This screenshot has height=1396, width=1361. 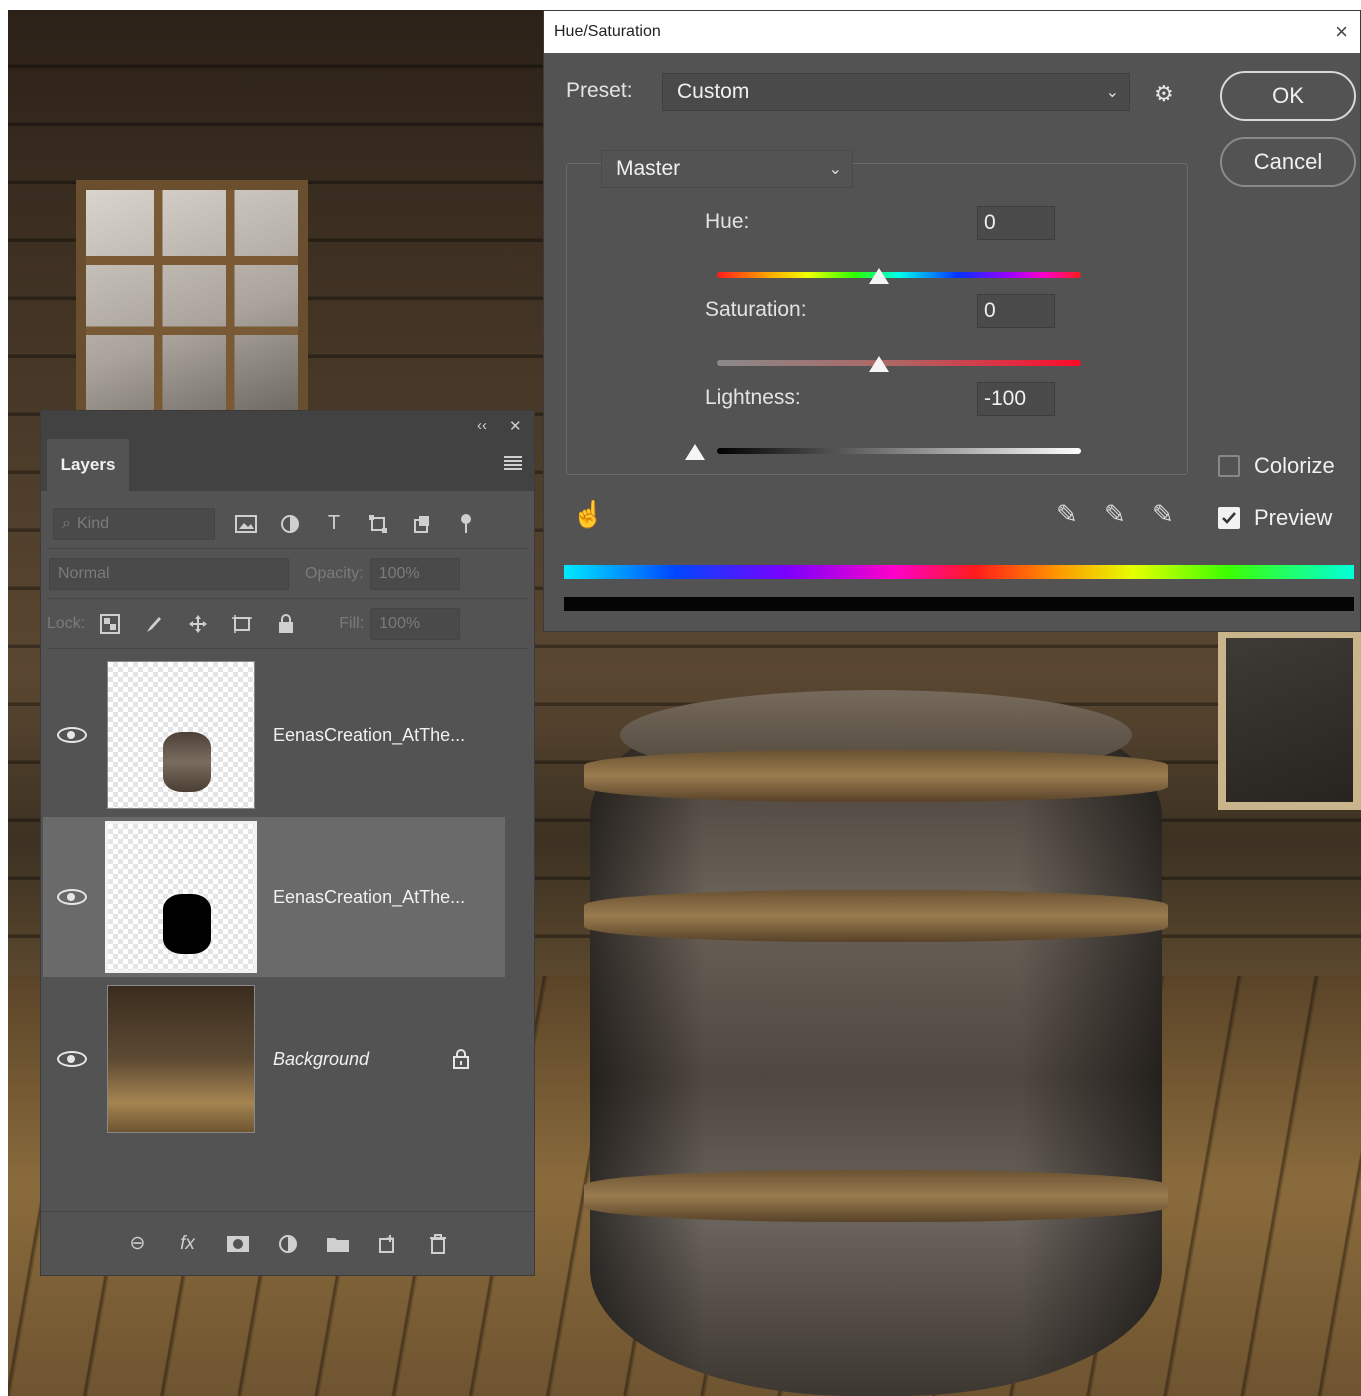 I want to click on eyedropper-icon: ✎, so click(x=1067, y=514).